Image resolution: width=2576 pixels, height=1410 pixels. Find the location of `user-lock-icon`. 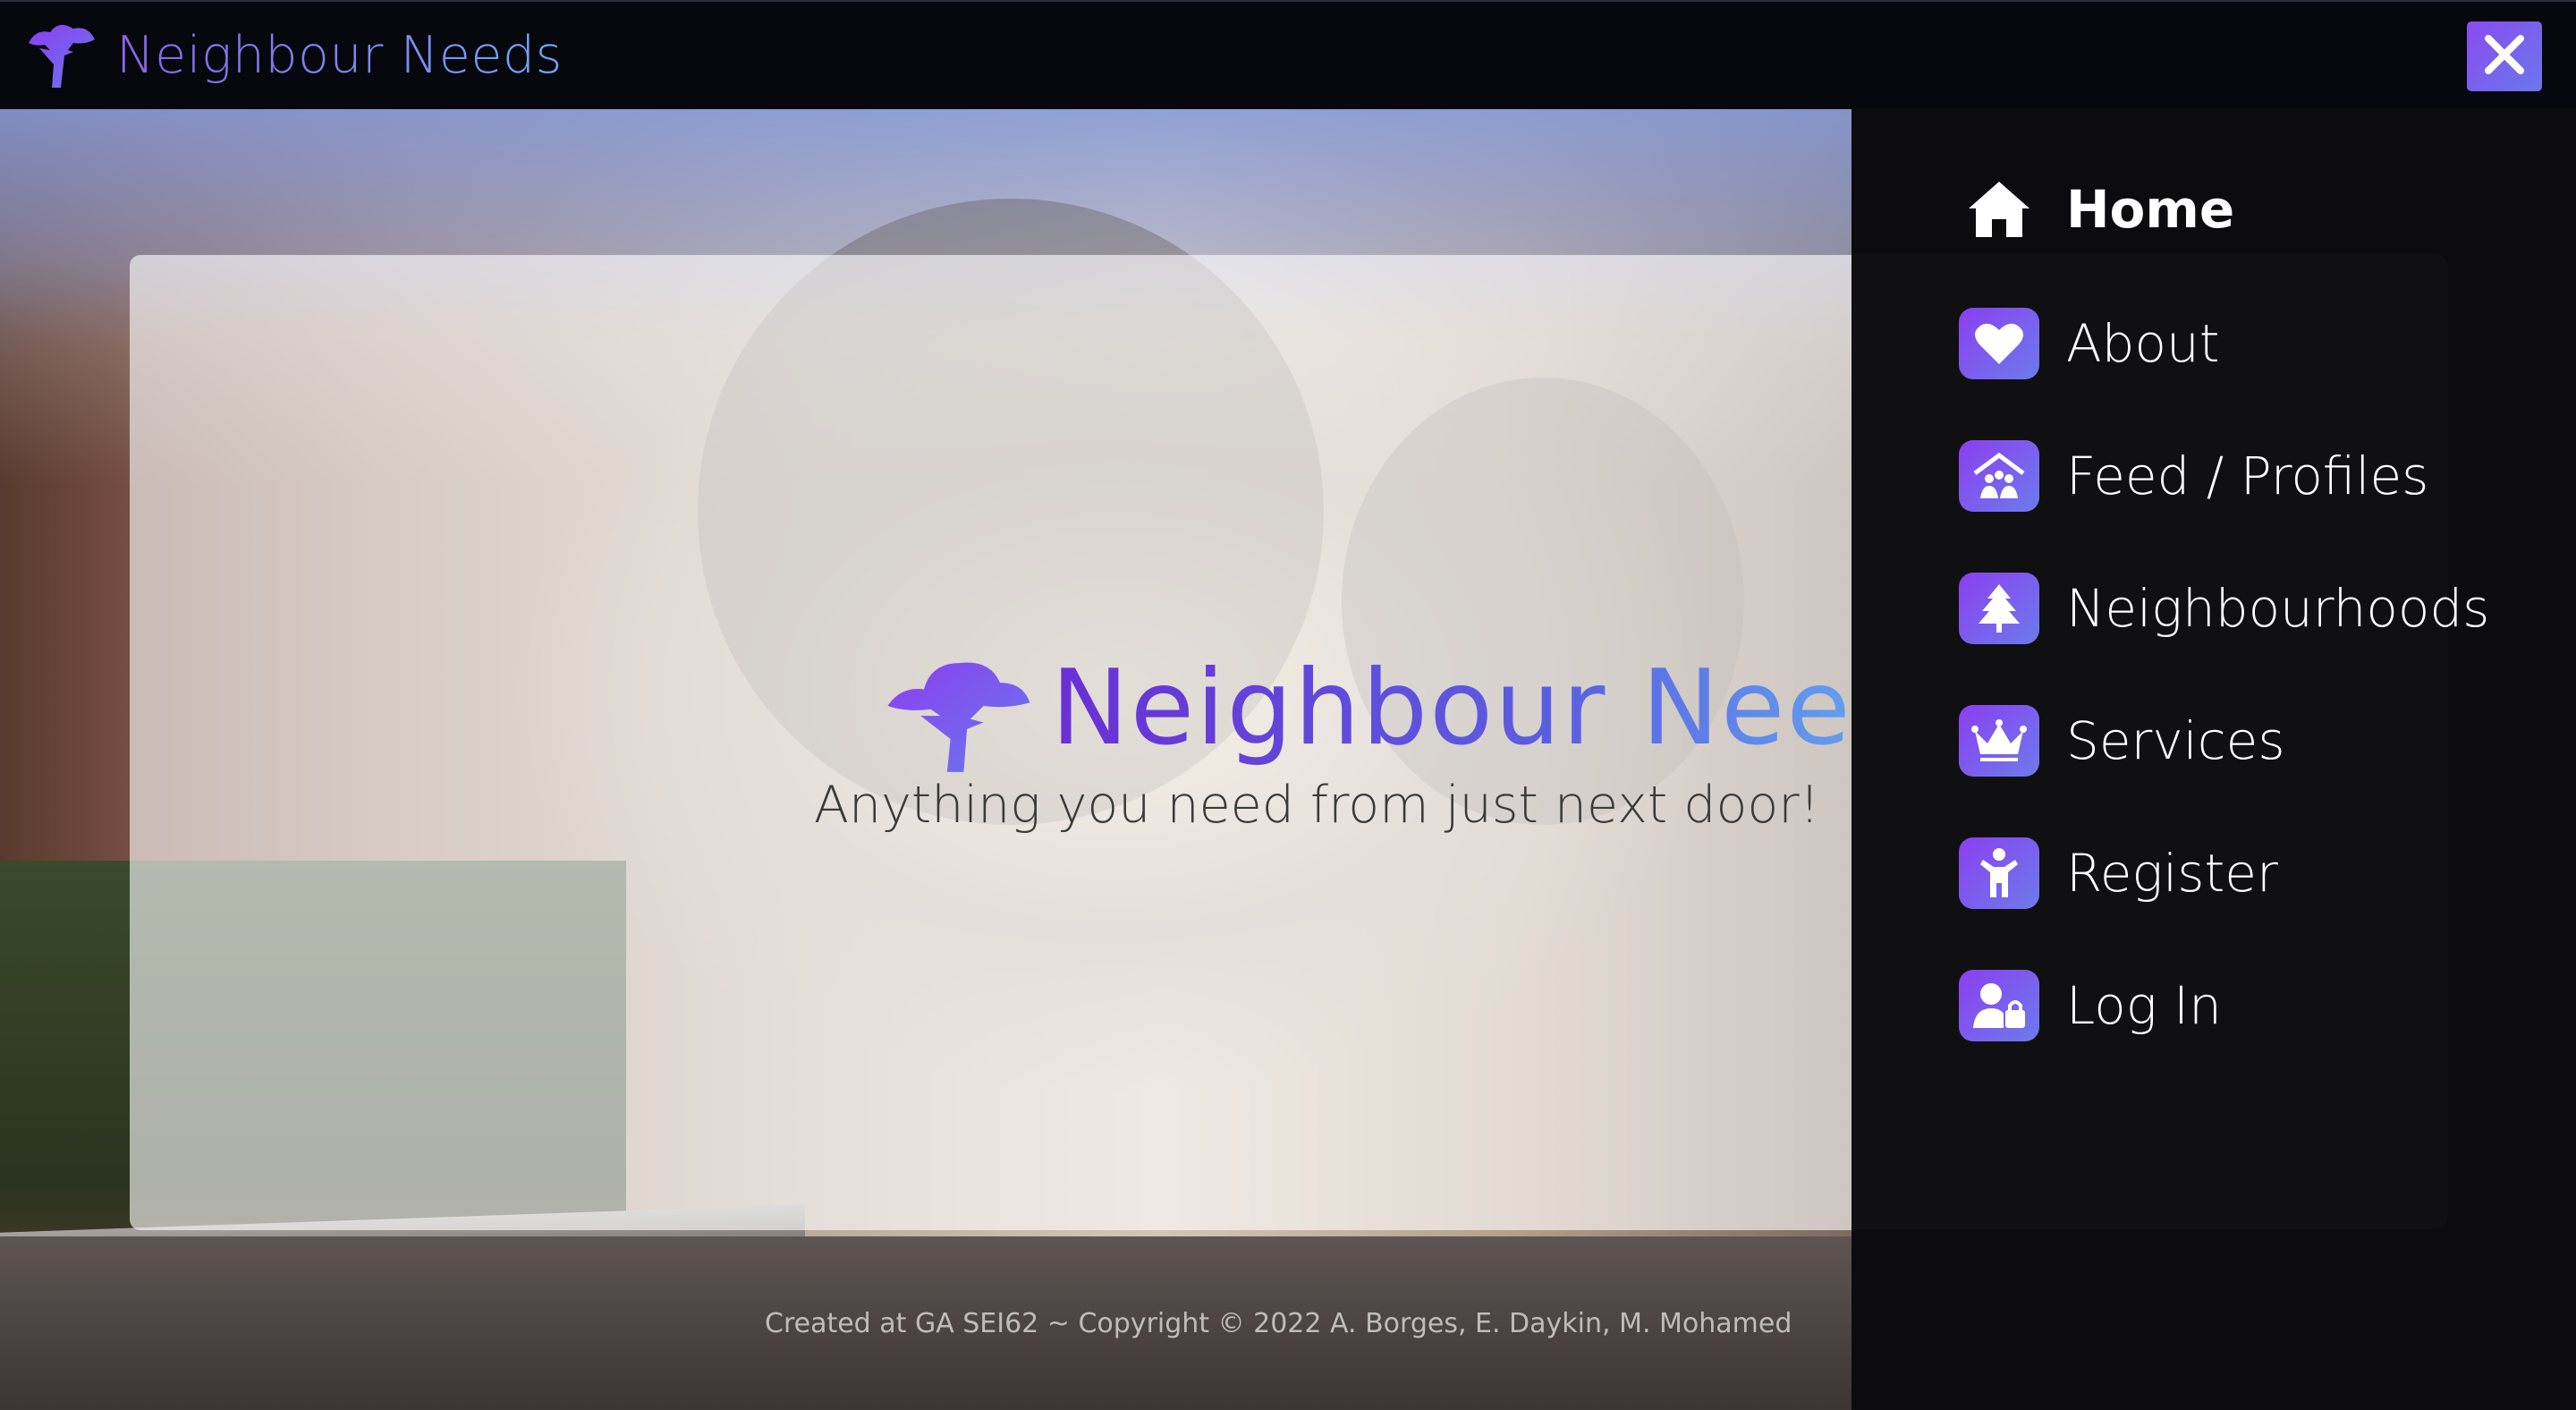

user-lock-icon is located at coordinates (1999, 1006).